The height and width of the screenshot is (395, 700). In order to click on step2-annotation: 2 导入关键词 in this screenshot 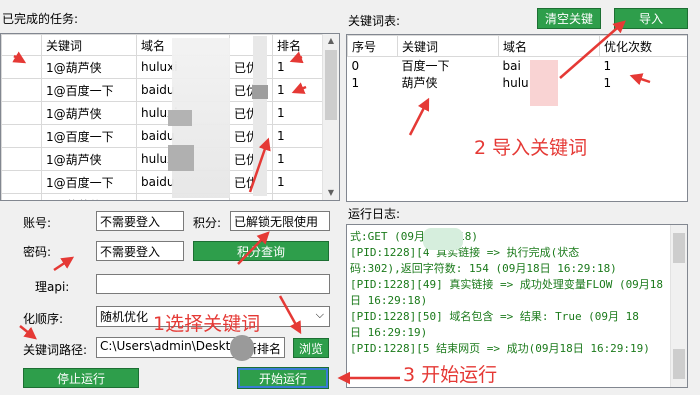, I will do `click(531, 148)`.